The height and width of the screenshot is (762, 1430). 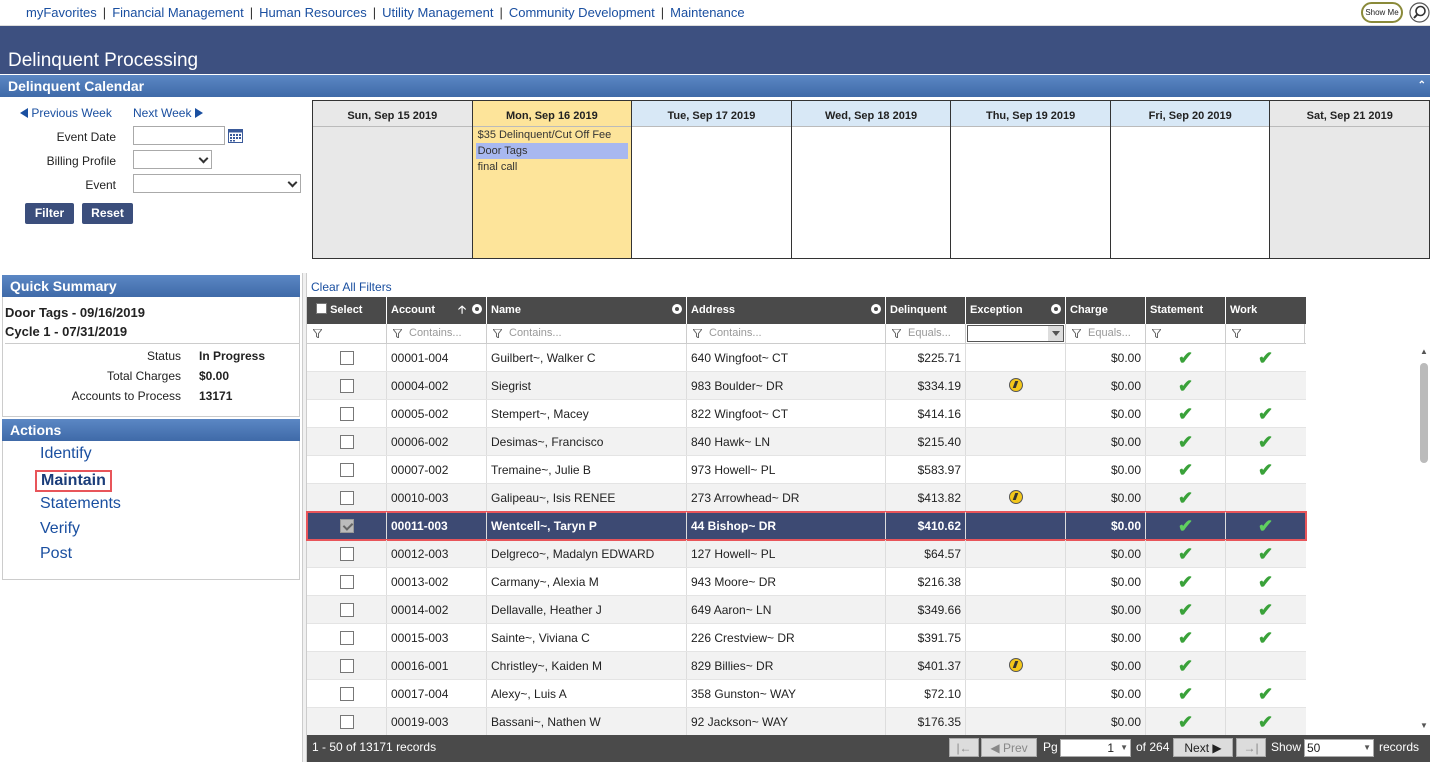 What do you see at coordinates (1251, 747) in the screenshot?
I see `last-page-button: →|` at bounding box center [1251, 747].